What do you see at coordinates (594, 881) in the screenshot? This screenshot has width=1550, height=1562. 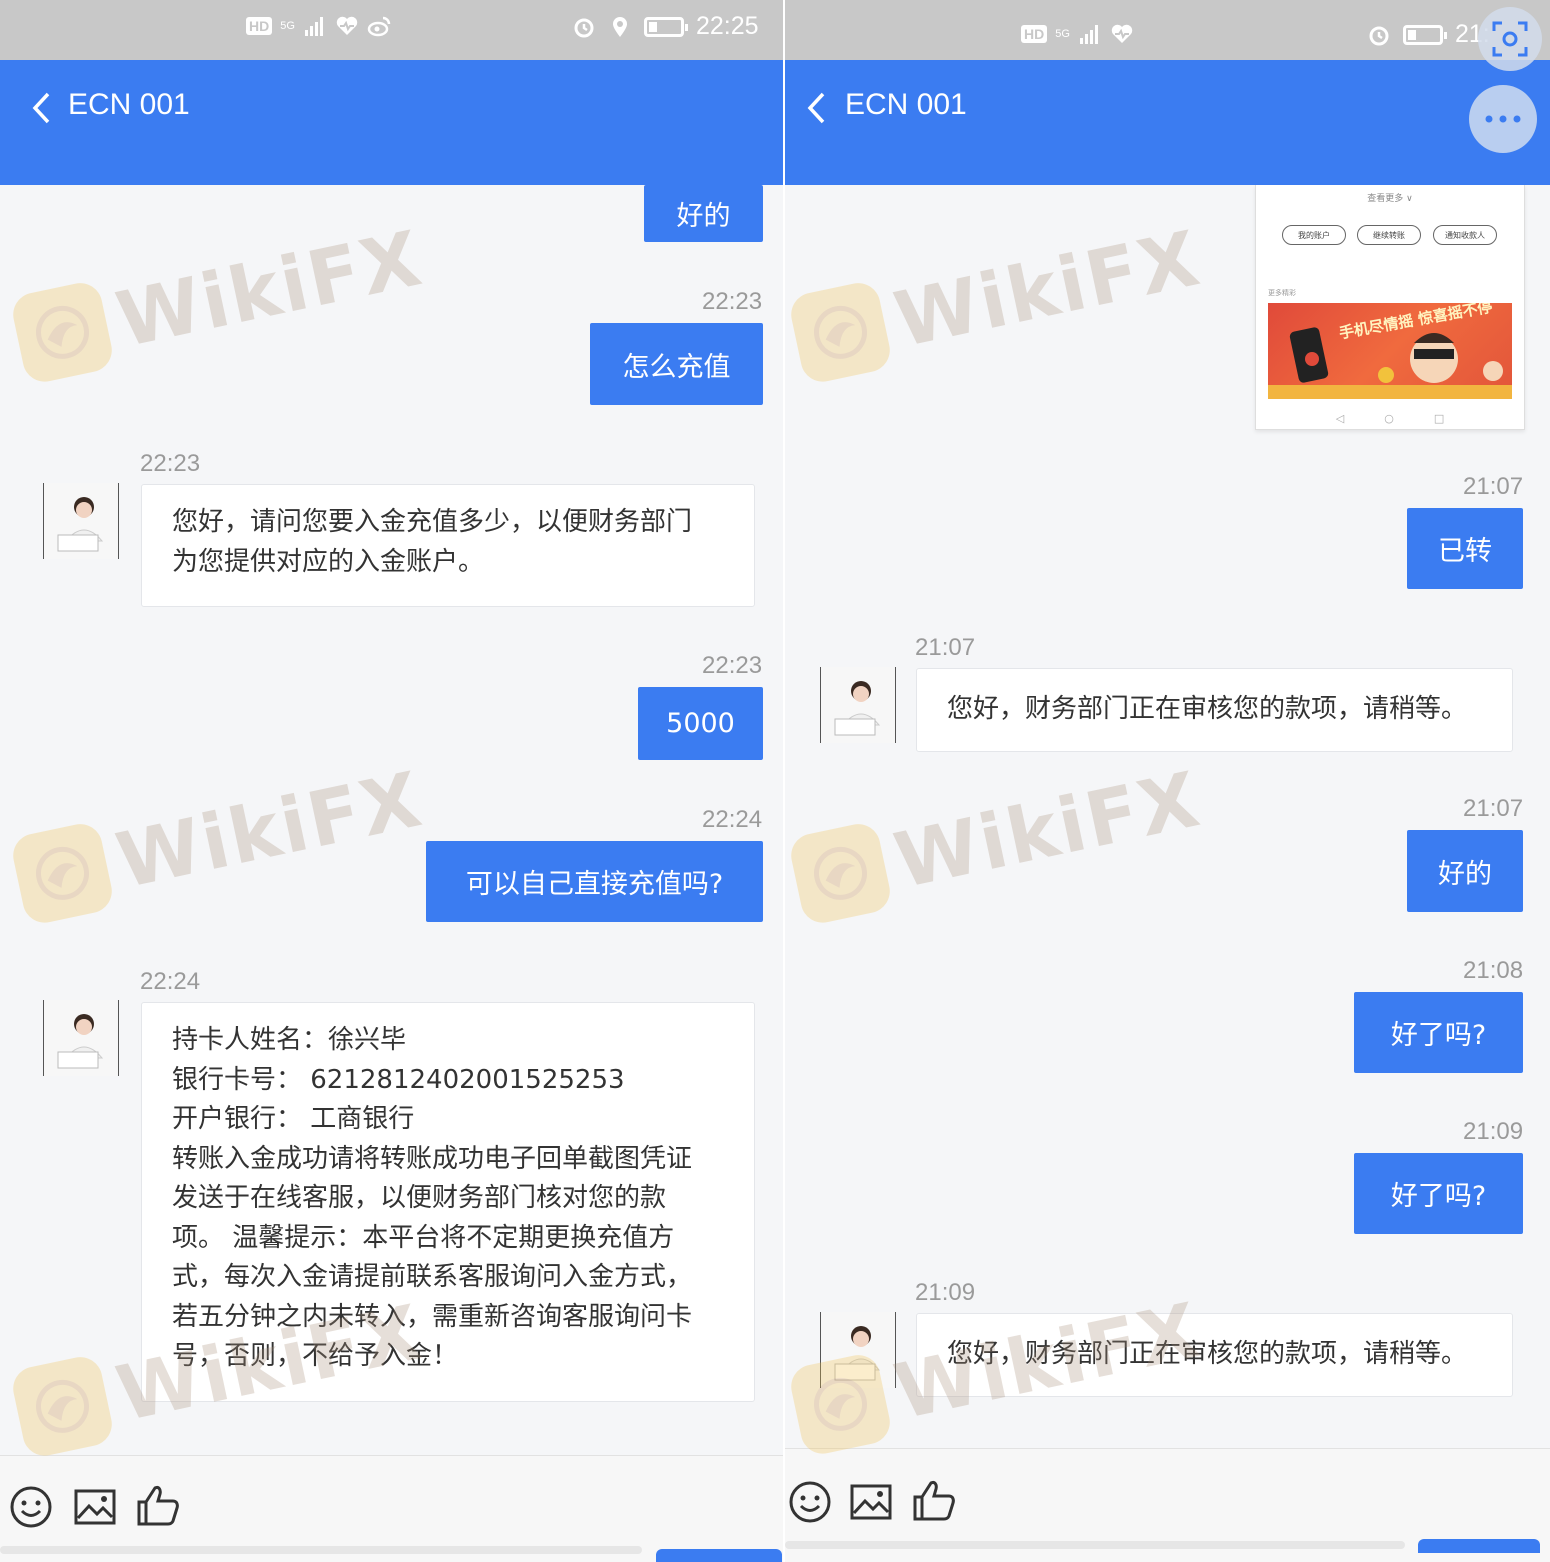 I see `message-bubble-out: 可以自己直接充值吗?` at bounding box center [594, 881].